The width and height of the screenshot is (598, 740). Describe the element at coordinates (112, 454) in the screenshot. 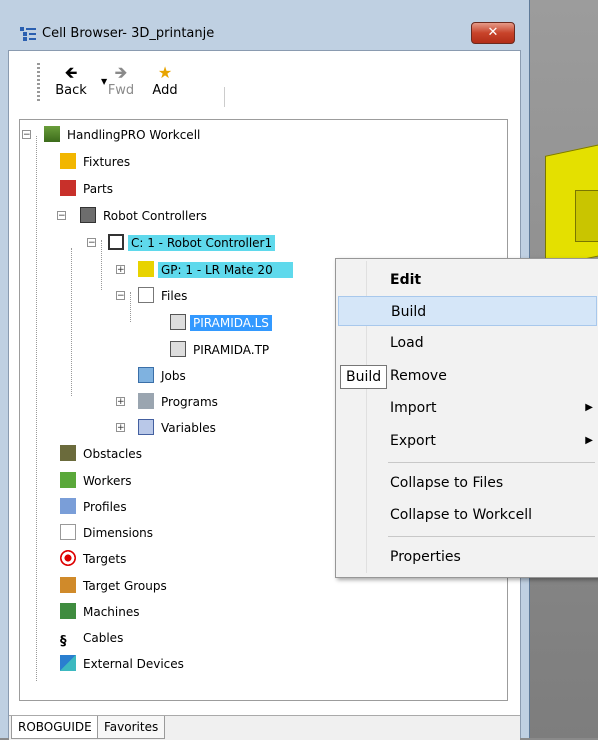

I see `tree-node-label: Obstacles` at that location.